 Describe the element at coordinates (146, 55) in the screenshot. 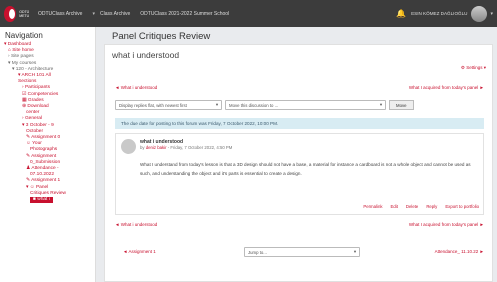

I see `discussion-title: what i understood` at that location.